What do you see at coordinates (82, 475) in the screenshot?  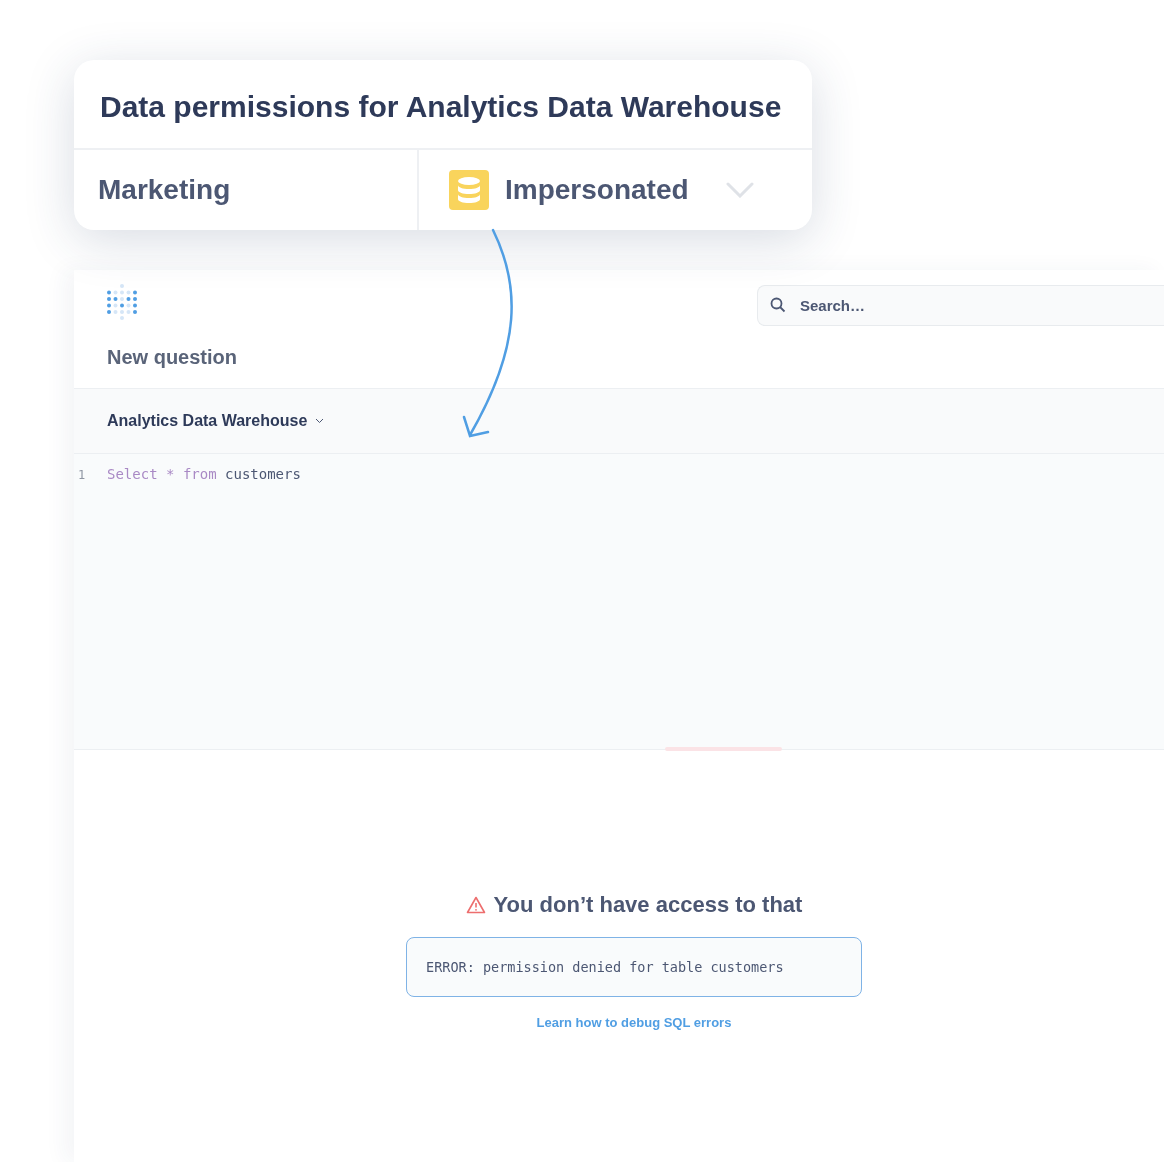 I see `line-number: 1` at bounding box center [82, 475].